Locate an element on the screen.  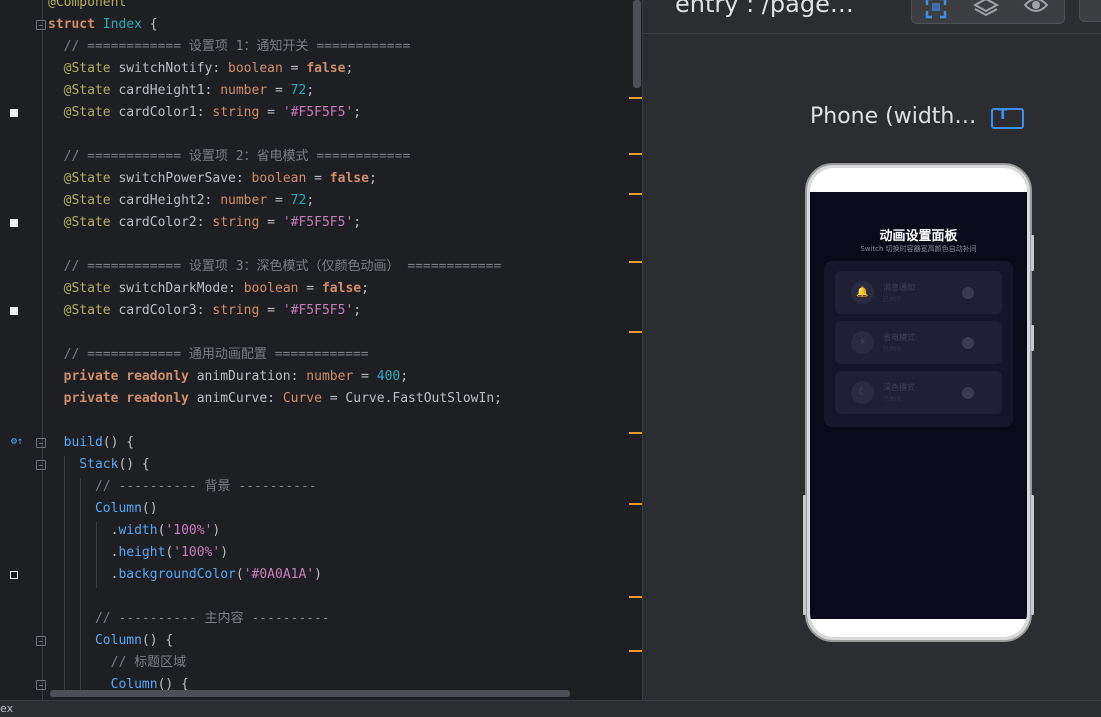
override-method-icon: ⚙↑ is located at coordinates (17, 441).